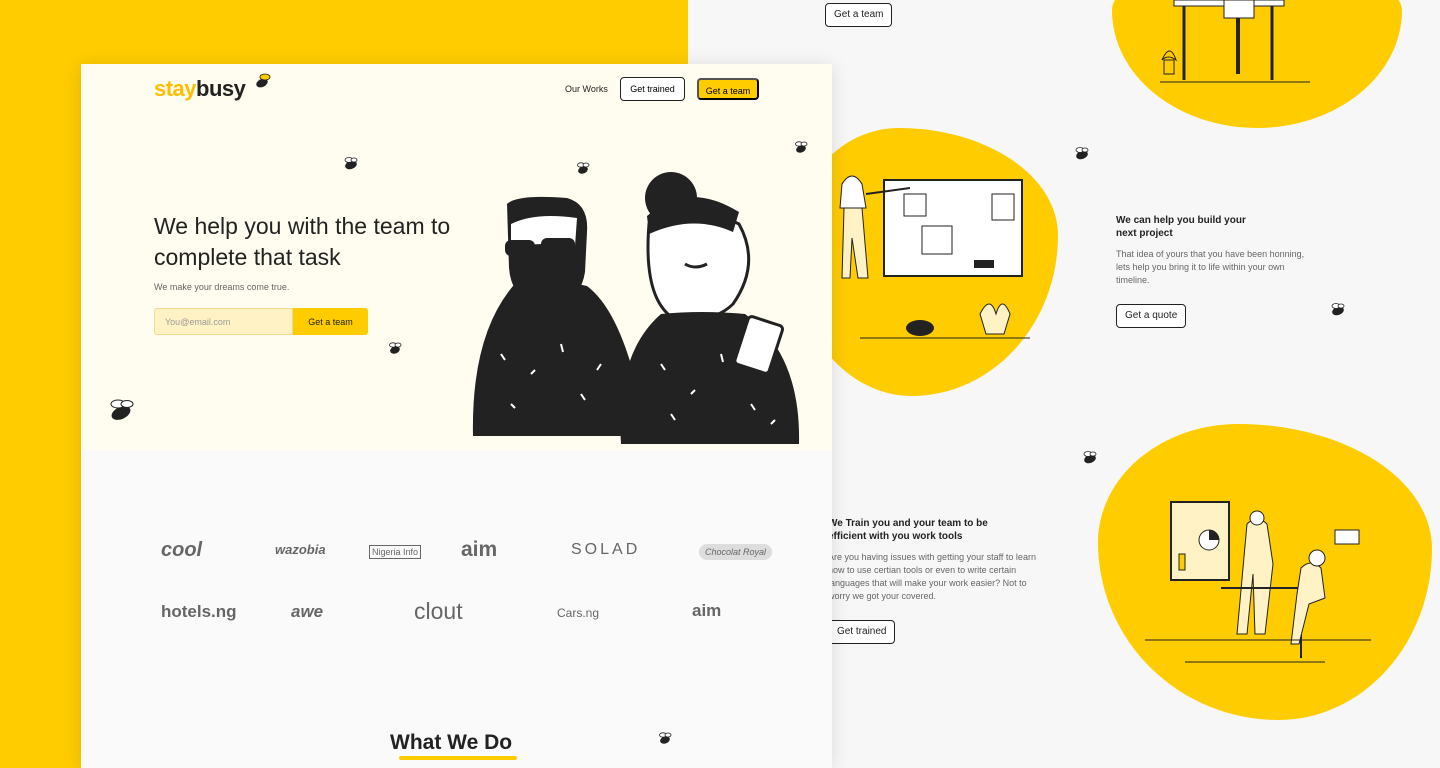 The width and height of the screenshot is (1440, 768). Describe the element at coordinates (199, 611) in the screenshot. I see `client-logo: hotels.ng` at that location.